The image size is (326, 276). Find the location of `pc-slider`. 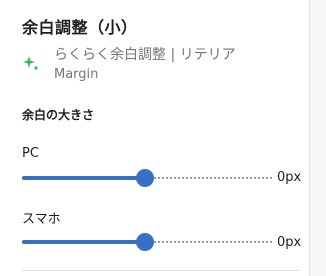

pc-slider is located at coordinates (148, 178).